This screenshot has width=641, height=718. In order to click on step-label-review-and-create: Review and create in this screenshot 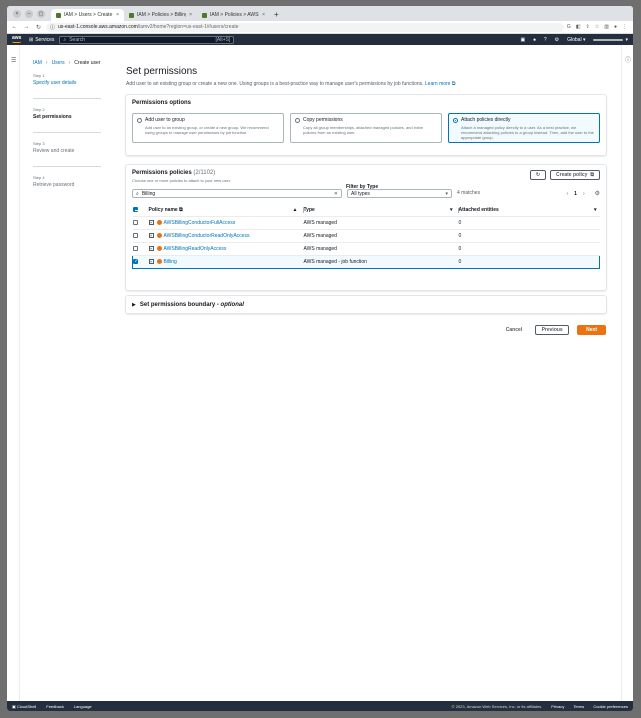, I will do `click(54, 151)`.